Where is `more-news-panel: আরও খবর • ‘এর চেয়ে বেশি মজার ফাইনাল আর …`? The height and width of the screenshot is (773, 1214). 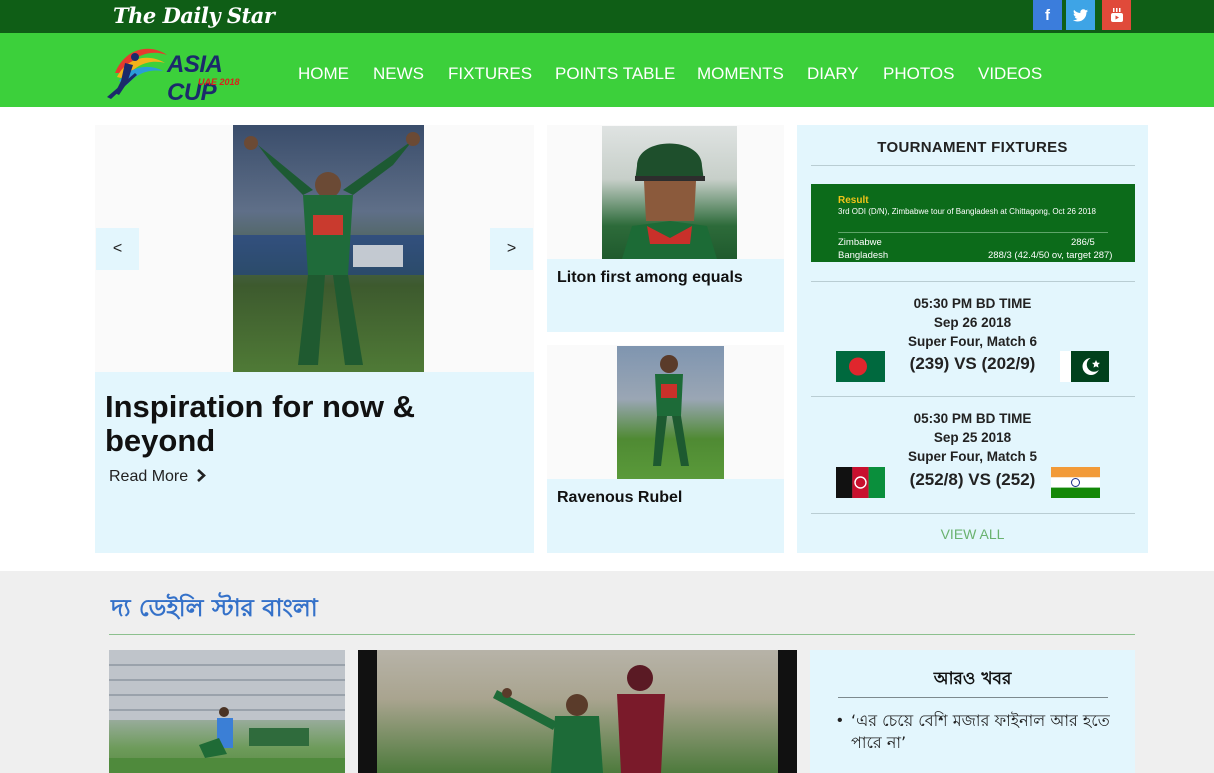 more-news-panel: আরও খবর • ‘এর চেয়ে বেশি মজার ফাইনাল আর … is located at coordinates (972, 711).